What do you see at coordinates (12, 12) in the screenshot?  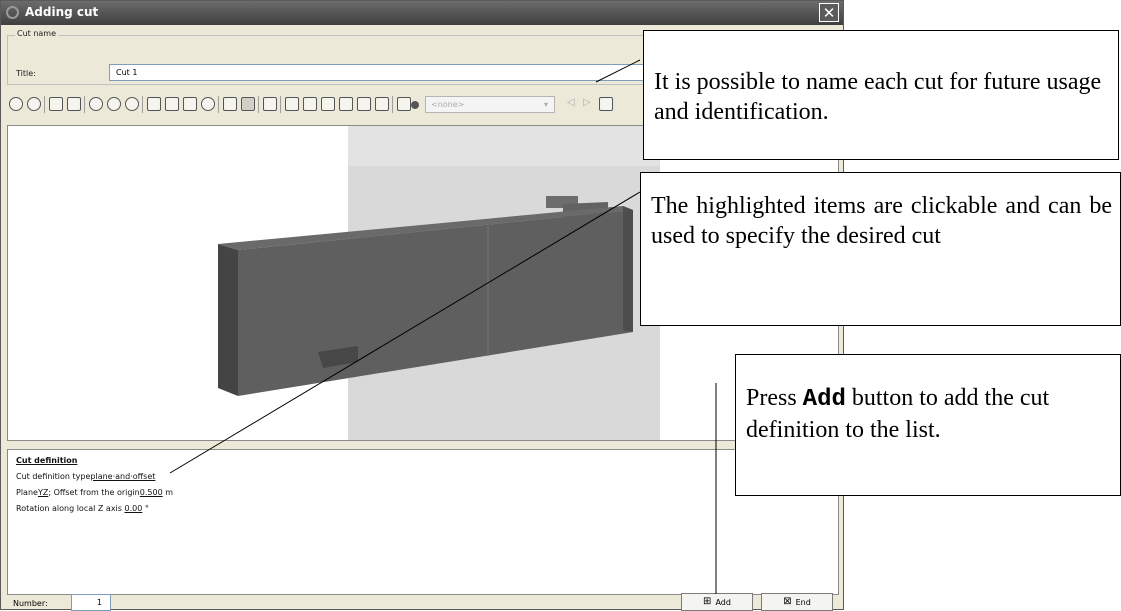 I see `app-icon` at bounding box center [12, 12].